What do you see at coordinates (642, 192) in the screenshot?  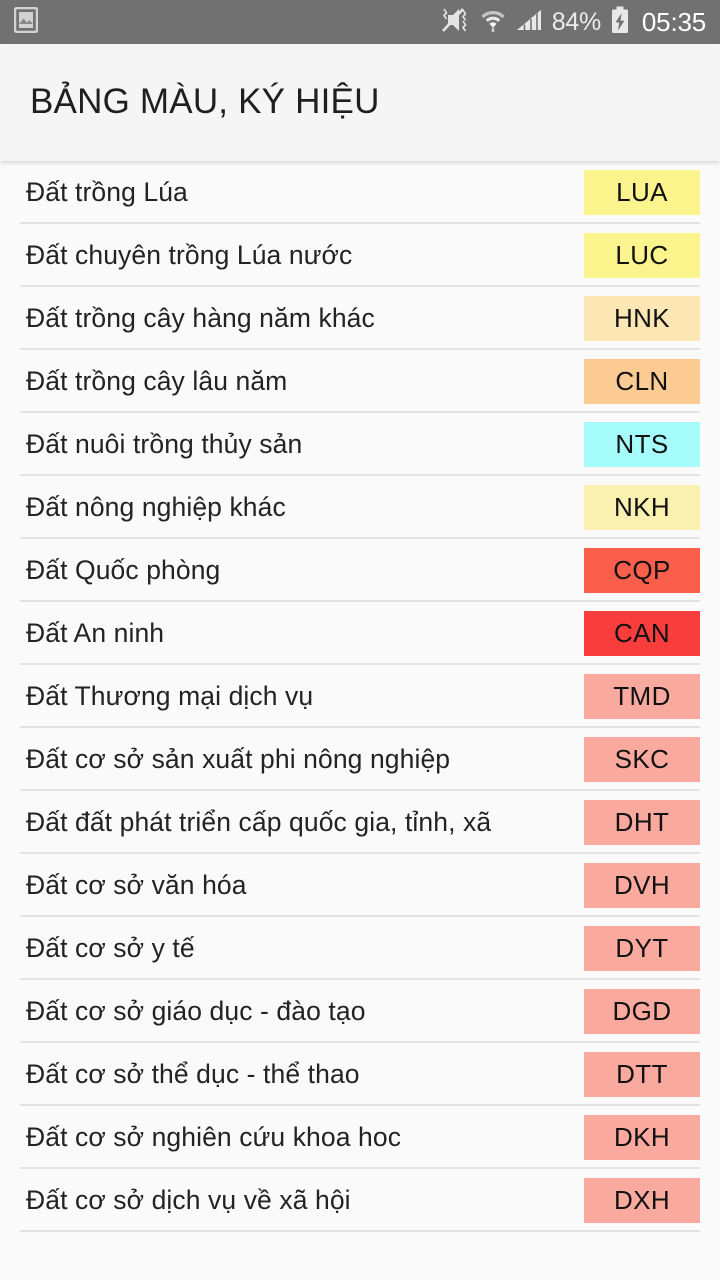 I see `land-type-code-badge: LUA` at bounding box center [642, 192].